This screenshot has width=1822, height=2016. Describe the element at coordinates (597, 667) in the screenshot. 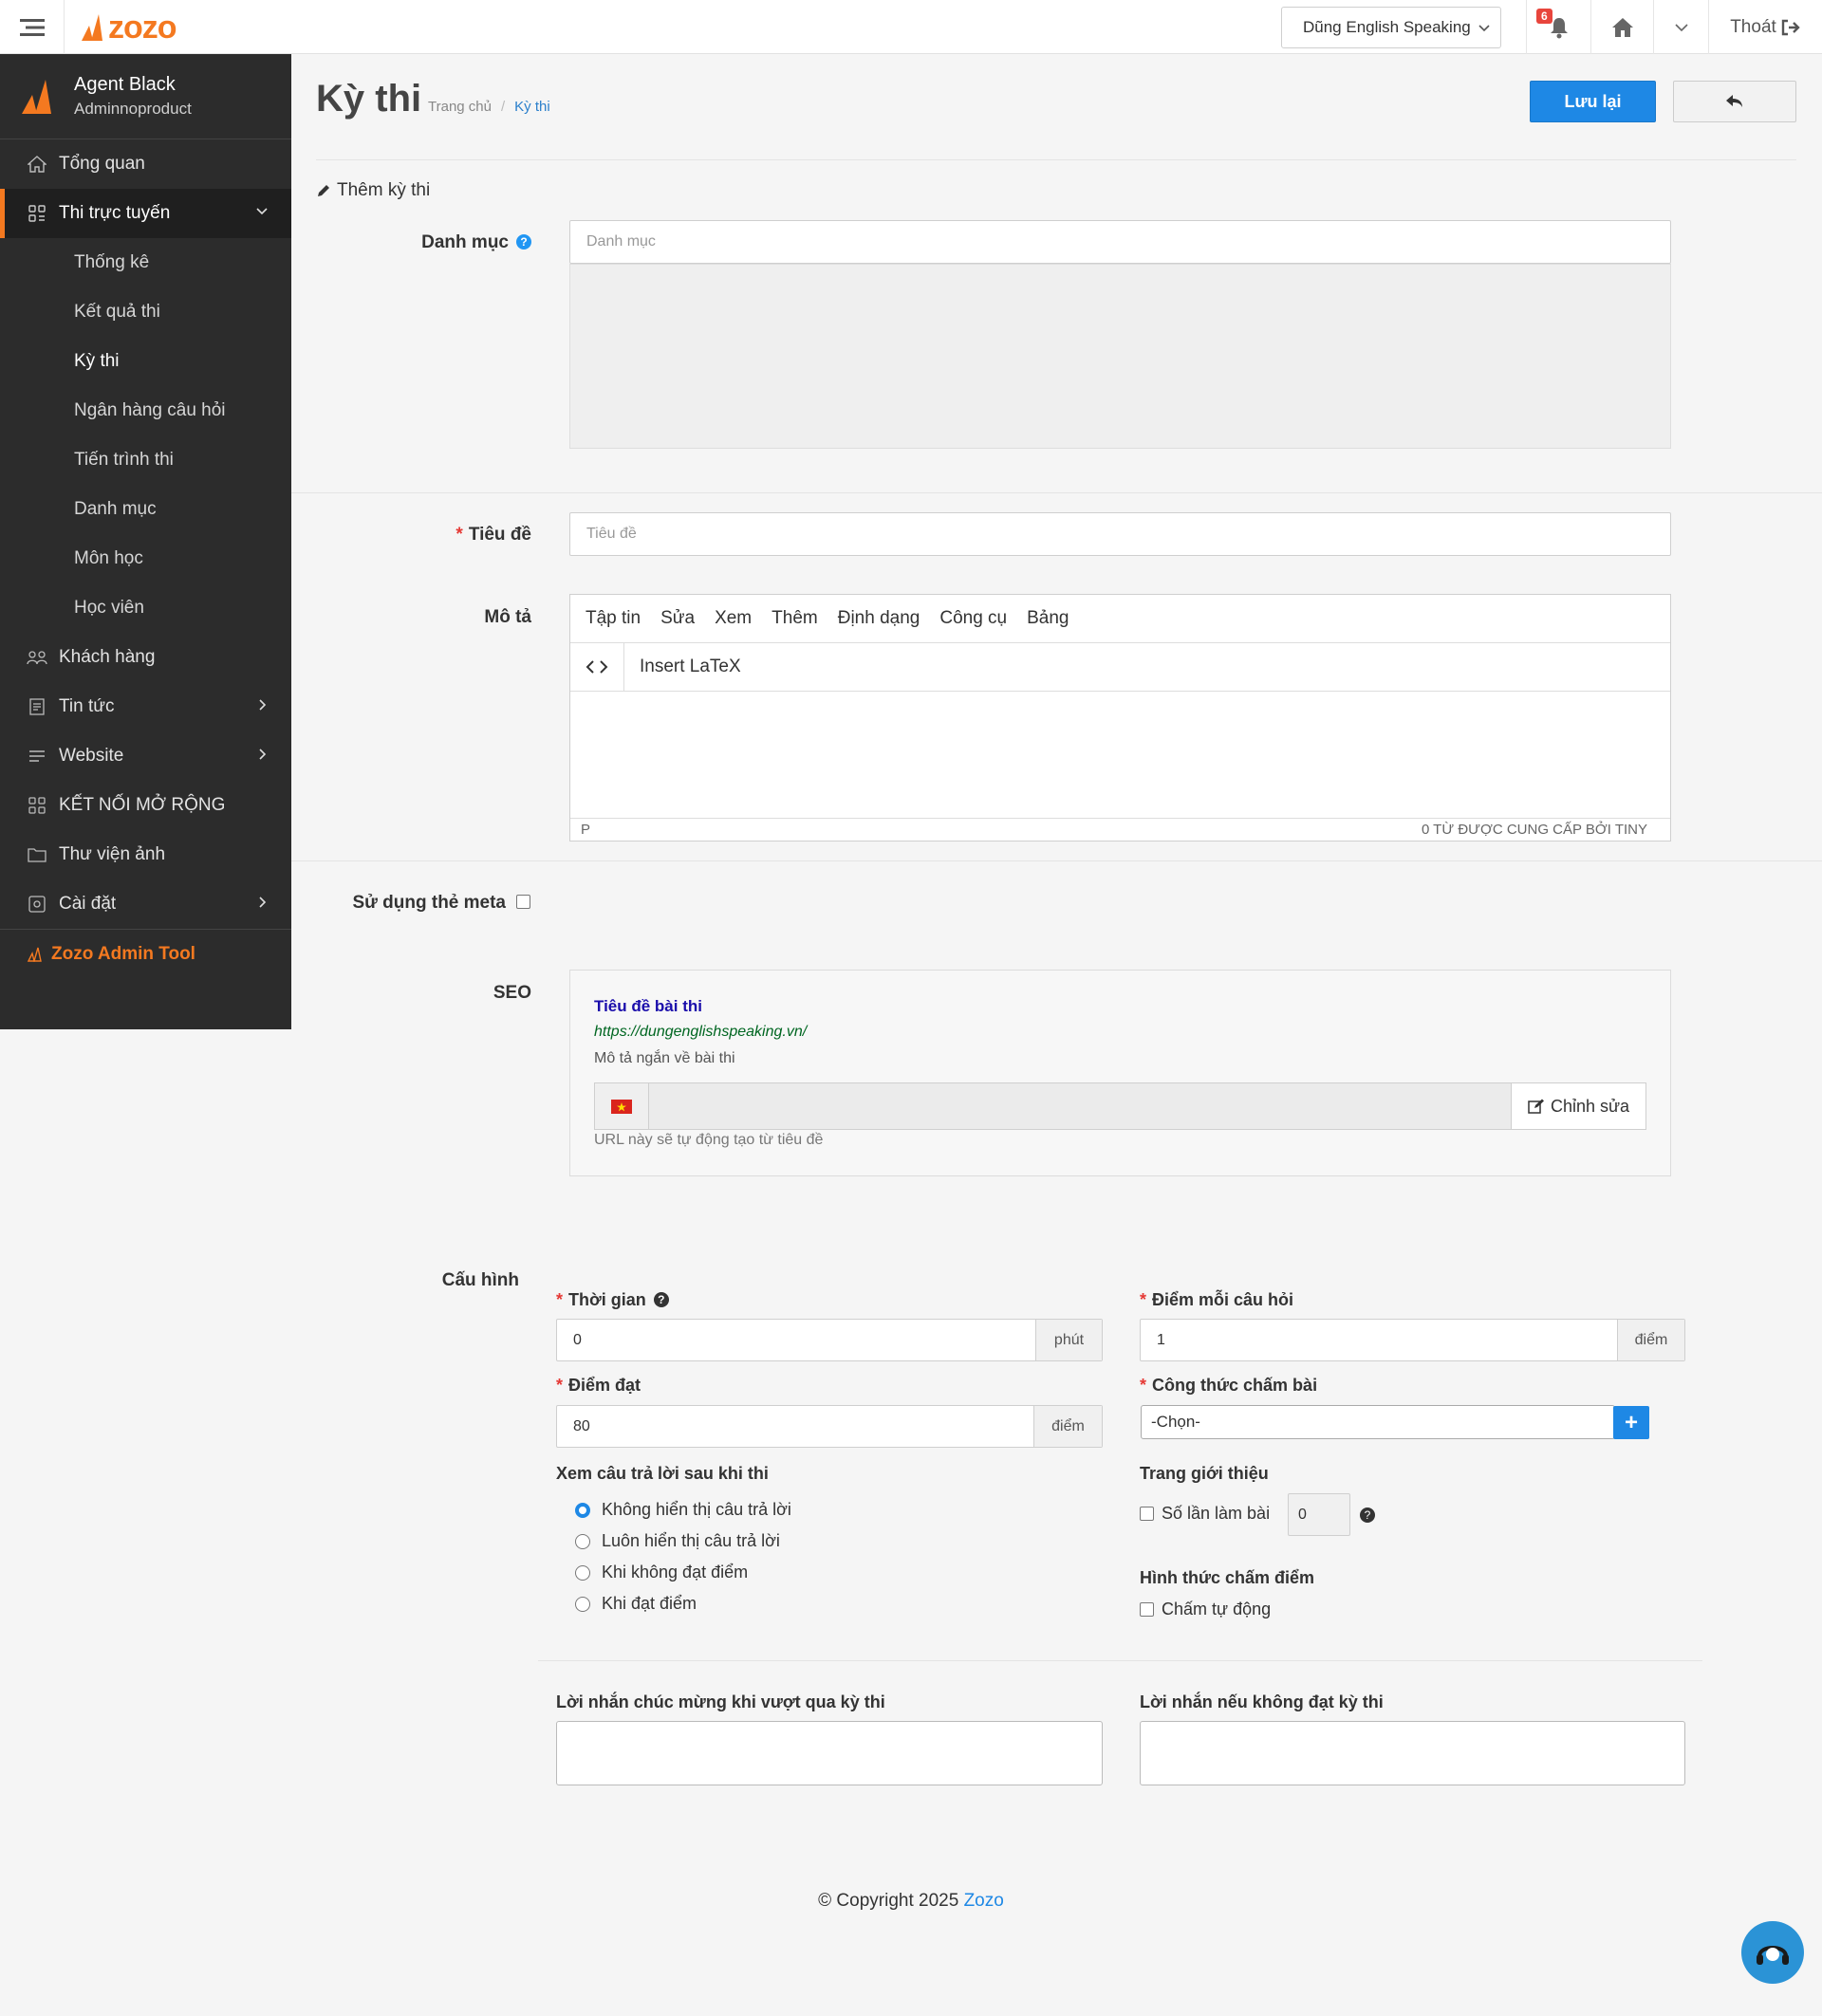

I see `source-code-button` at that location.